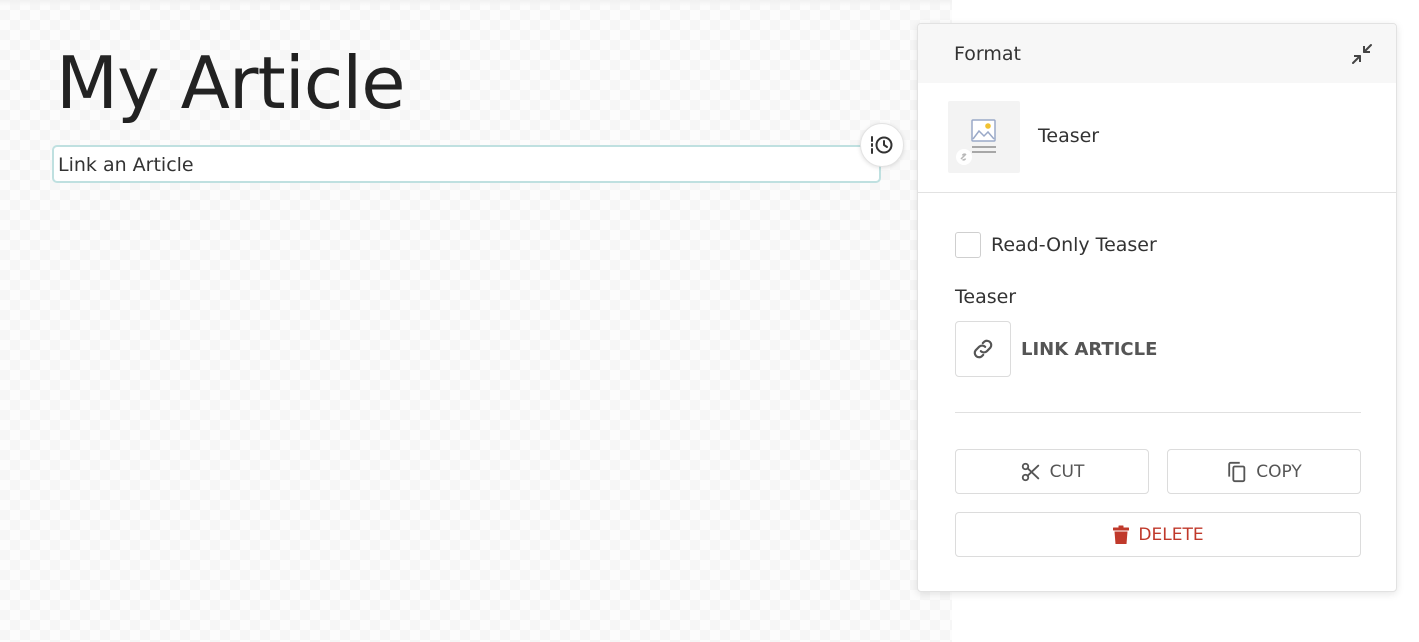 The width and height of the screenshot is (1419, 642). I want to click on history-icon, so click(882, 145).